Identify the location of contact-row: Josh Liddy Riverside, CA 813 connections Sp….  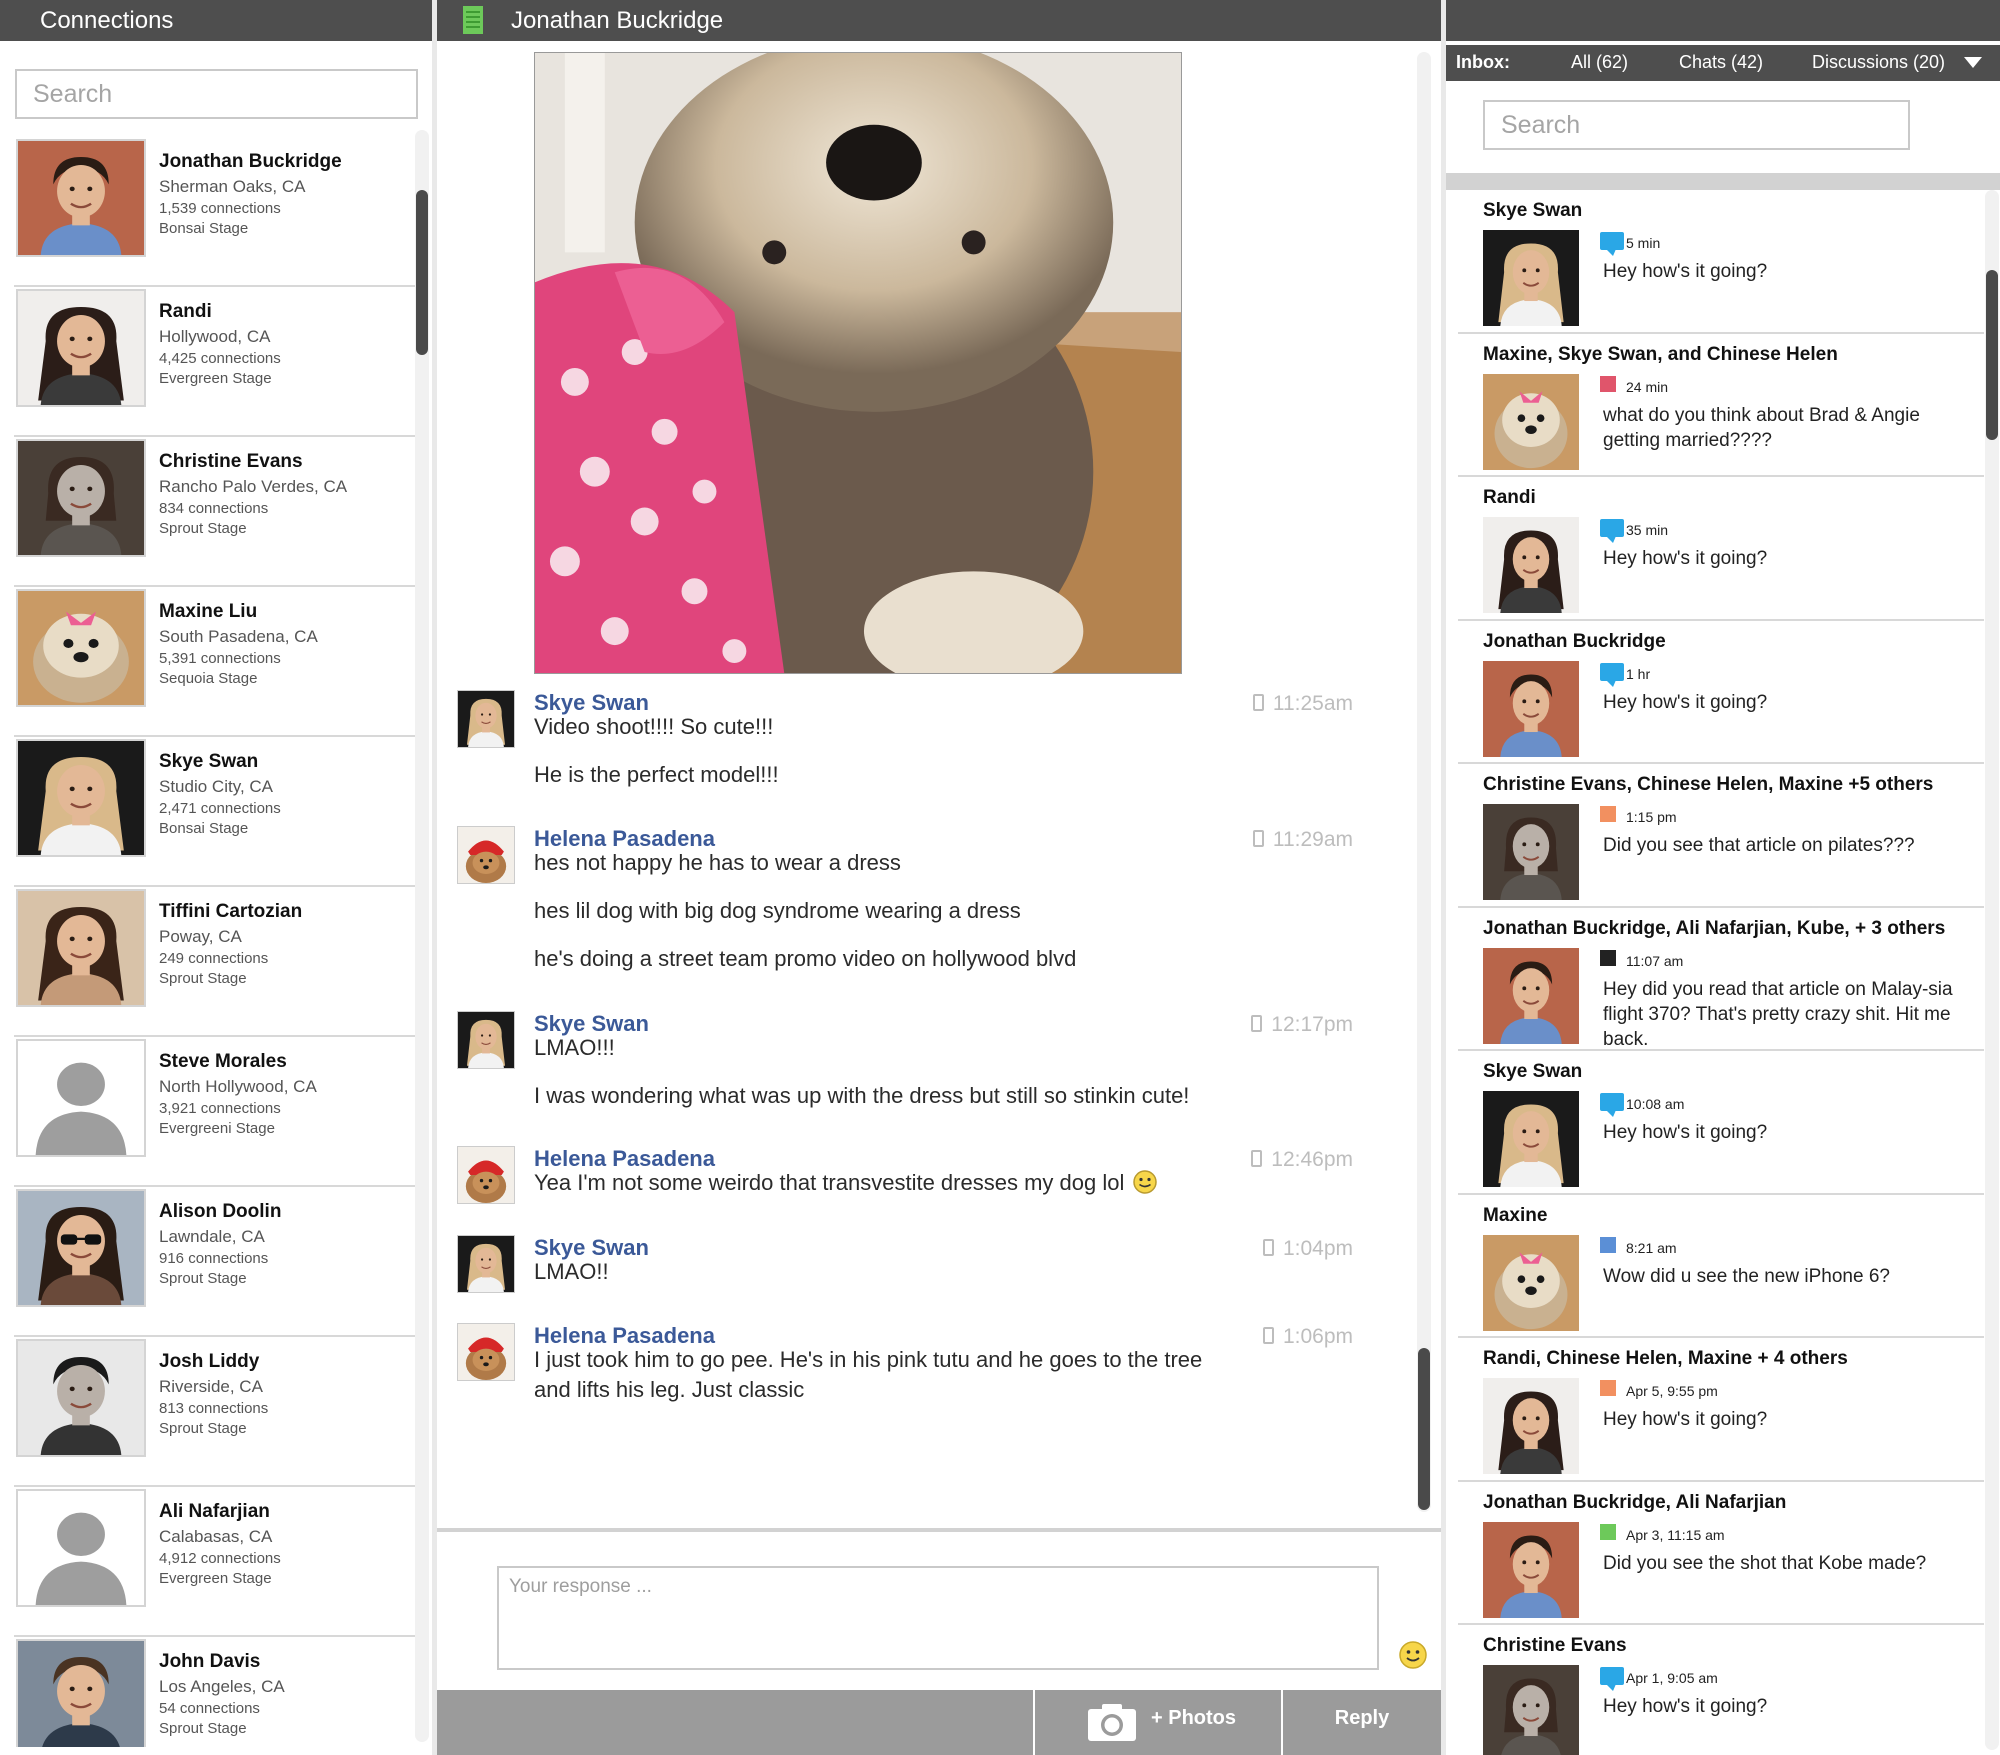
(215, 1412).